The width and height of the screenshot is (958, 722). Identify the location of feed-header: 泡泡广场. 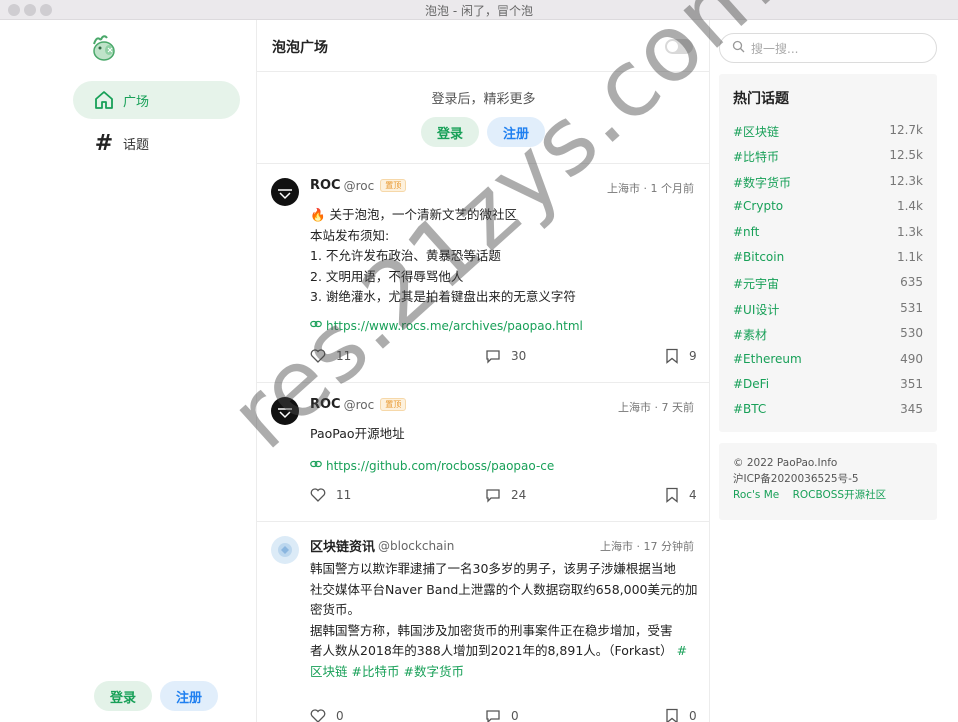
(483, 46).